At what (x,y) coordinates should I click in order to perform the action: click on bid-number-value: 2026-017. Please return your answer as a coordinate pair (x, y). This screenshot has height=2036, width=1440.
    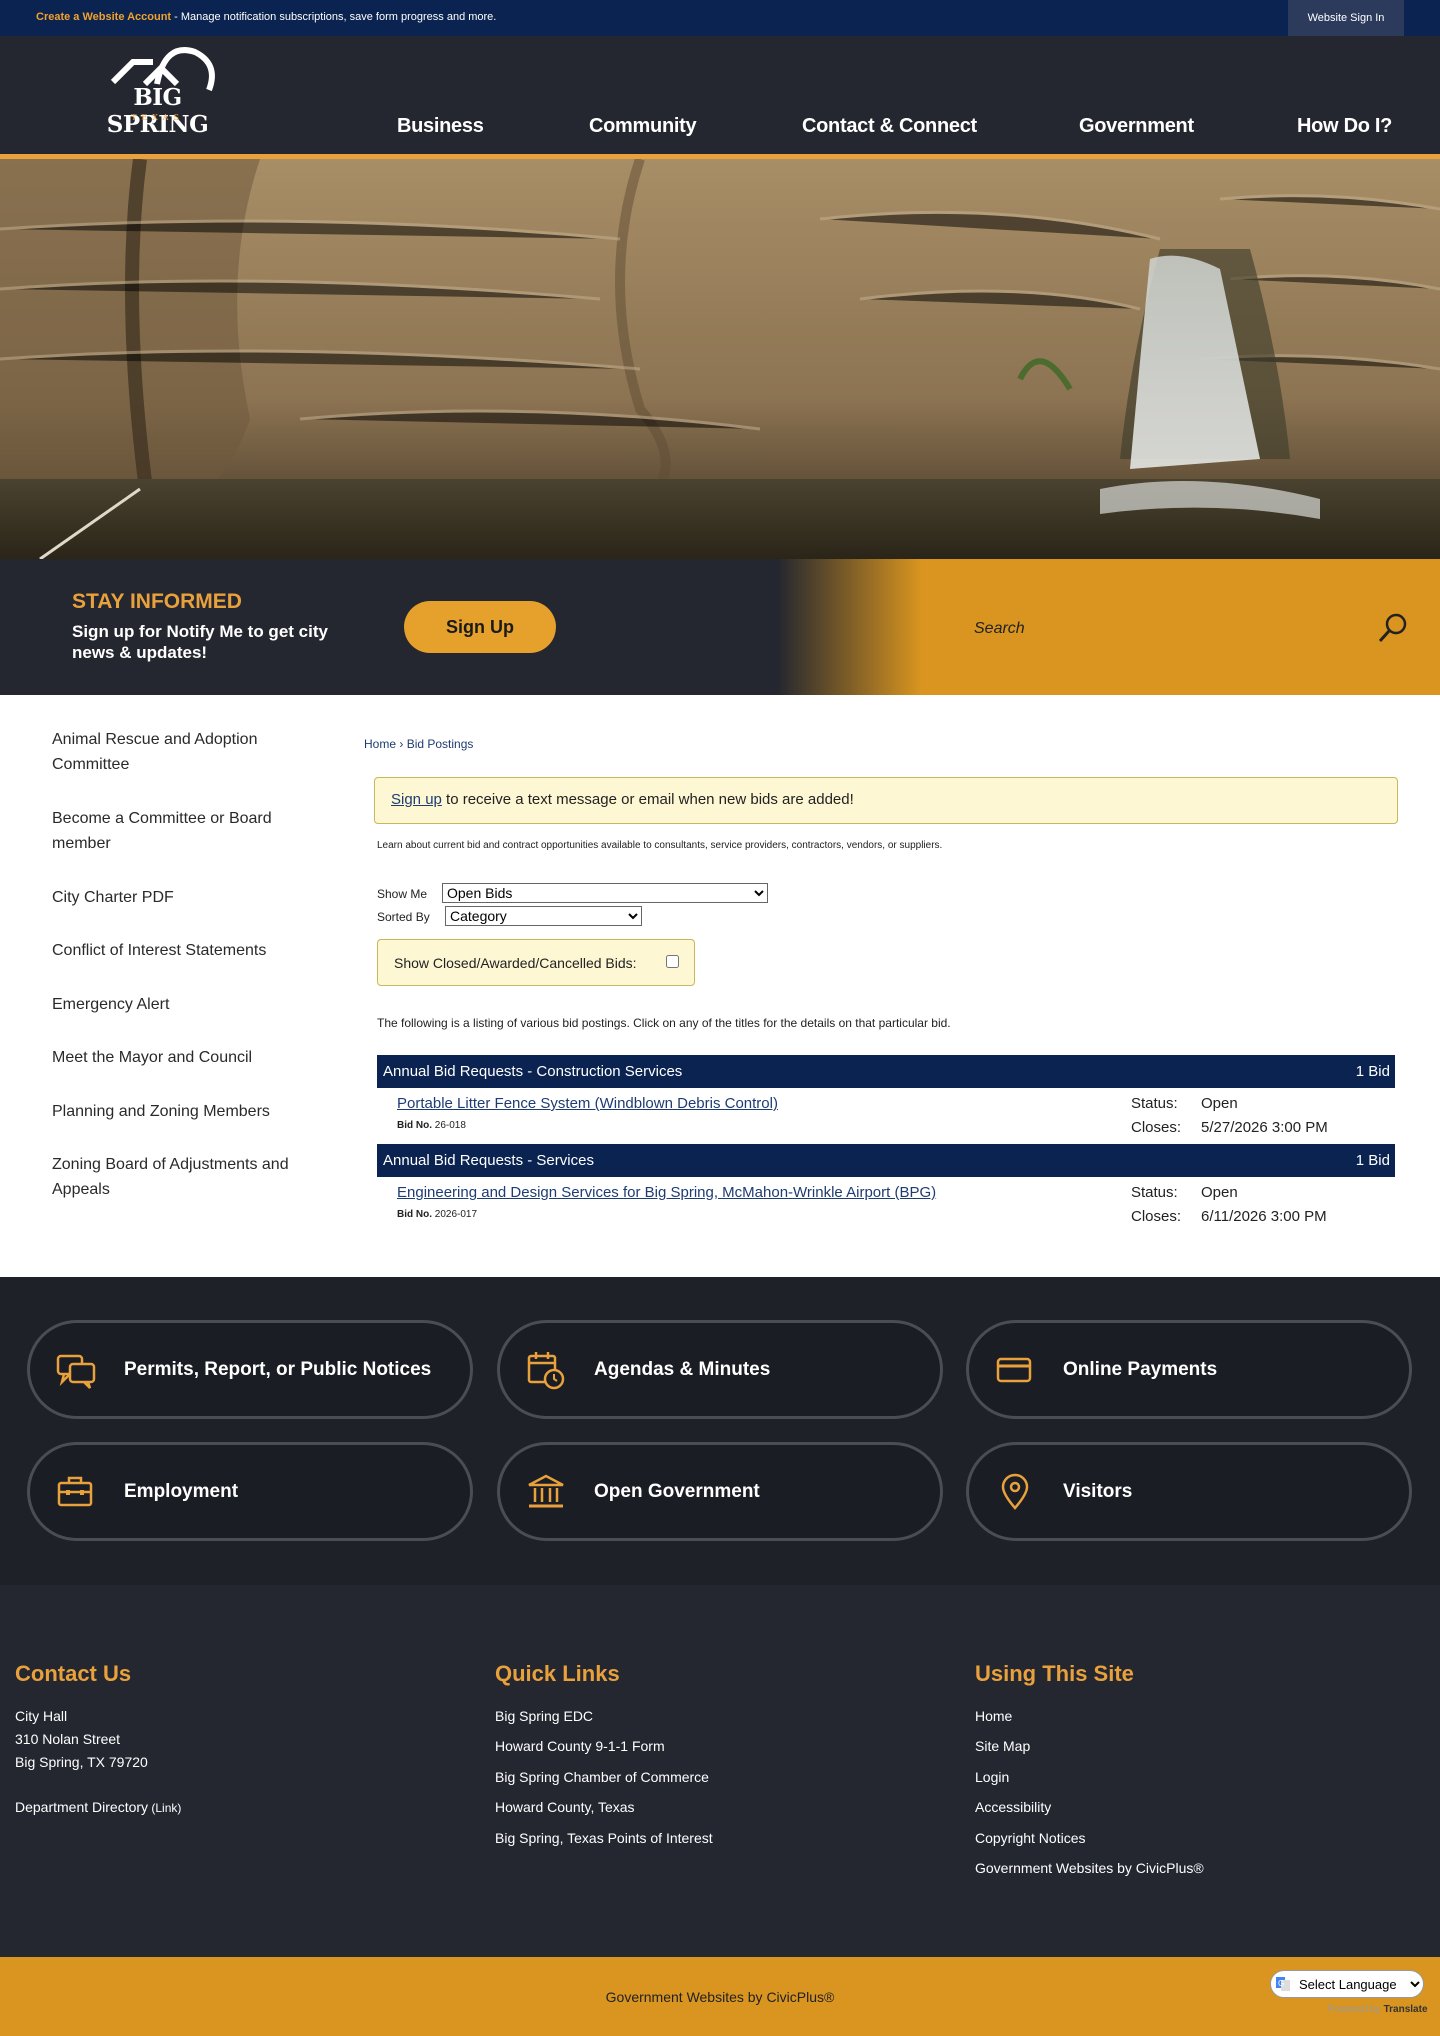
    Looking at the image, I should click on (455, 1214).